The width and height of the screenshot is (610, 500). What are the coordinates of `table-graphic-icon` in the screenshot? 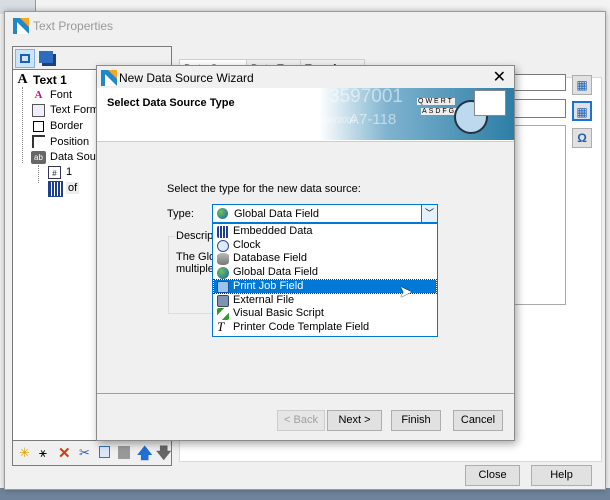 It's located at (490, 103).